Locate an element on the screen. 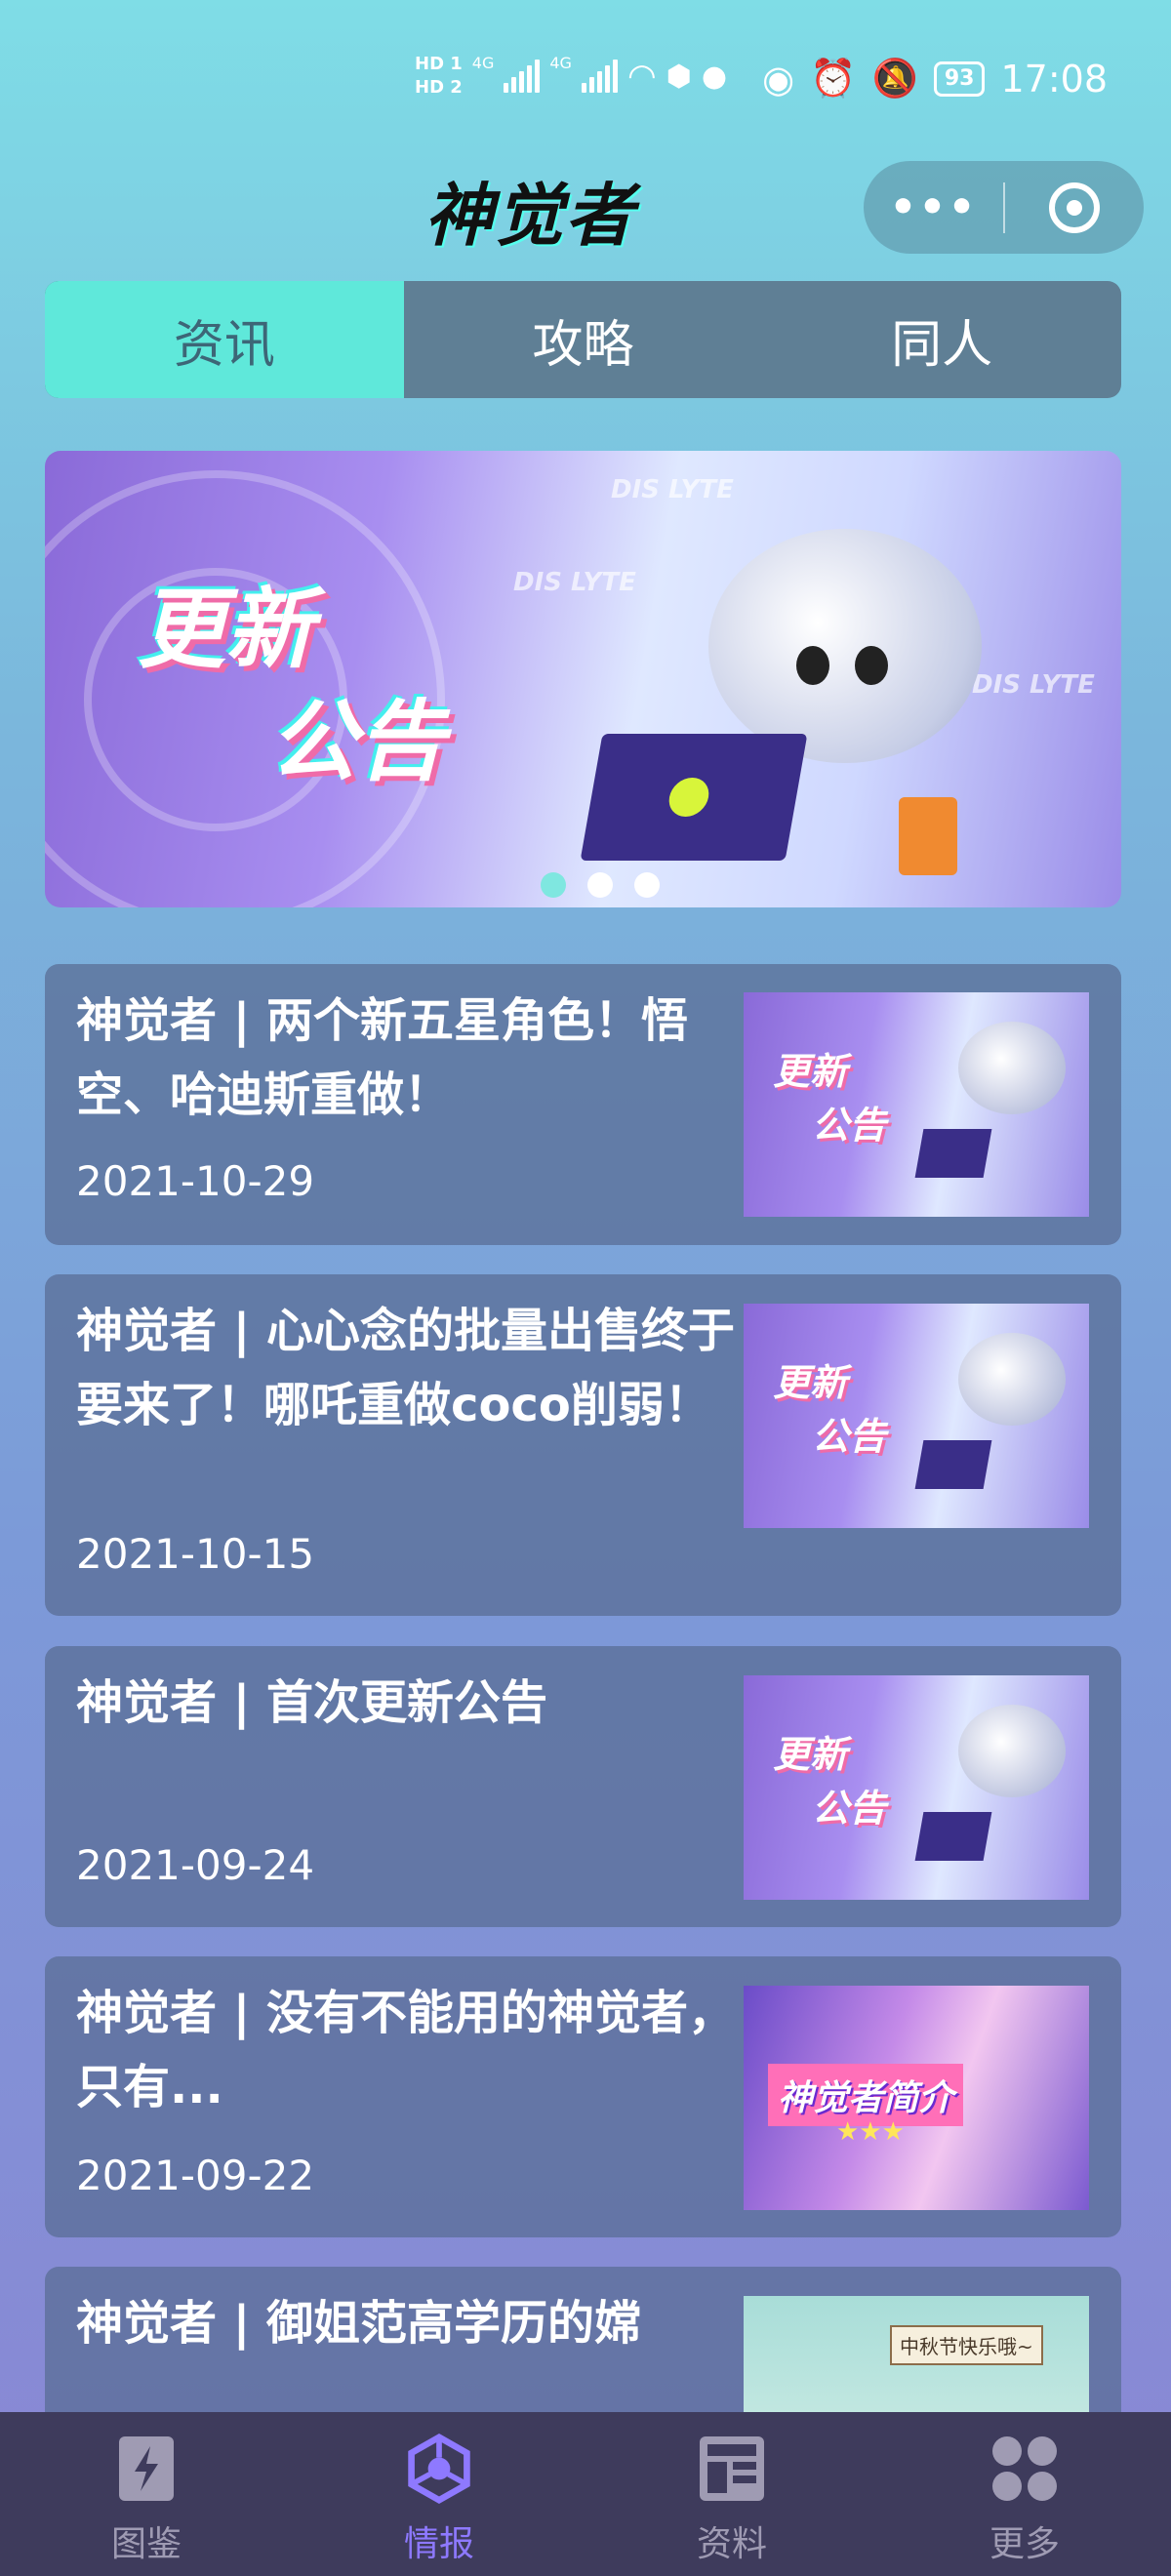  app-logo: 神觉者 is located at coordinates (529, 216).